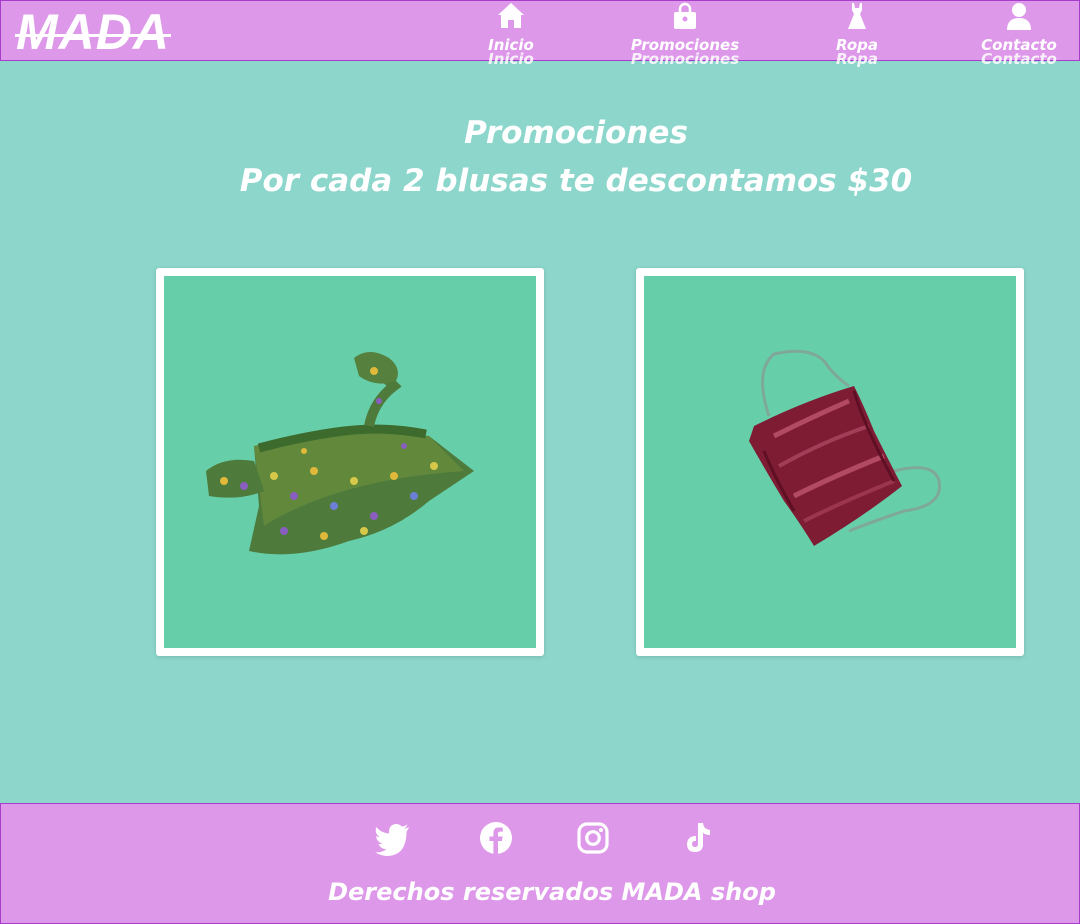  Describe the element at coordinates (576, 181) in the screenshot. I see `promo-subtitle: Por cada 2 blusas te descontamos $30` at that location.